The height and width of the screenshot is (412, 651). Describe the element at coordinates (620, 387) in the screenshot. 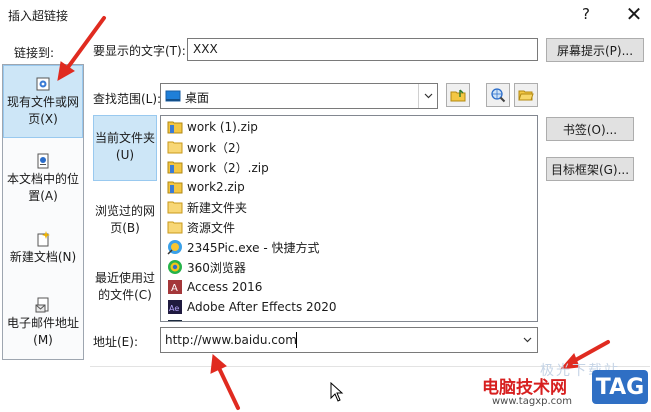

I see `watermark-tag-logo: TAG` at that location.